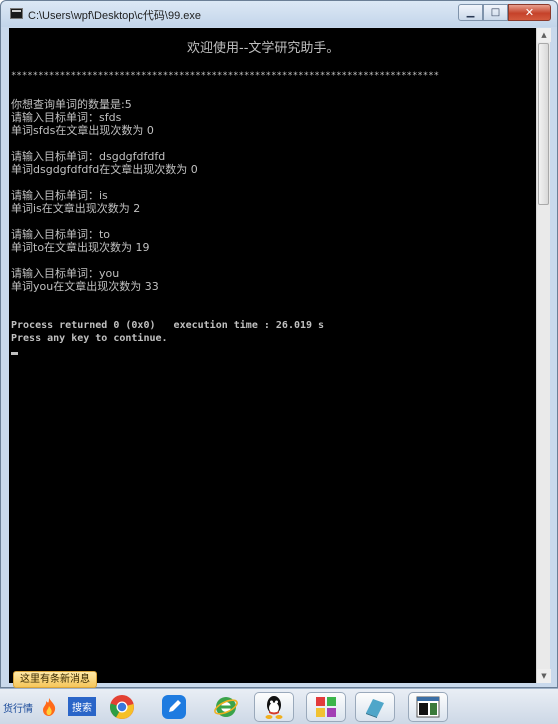 The width and height of the screenshot is (558, 724). Describe the element at coordinates (82, 706) in the screenshot. I see `search-button: 搜索` at that location.